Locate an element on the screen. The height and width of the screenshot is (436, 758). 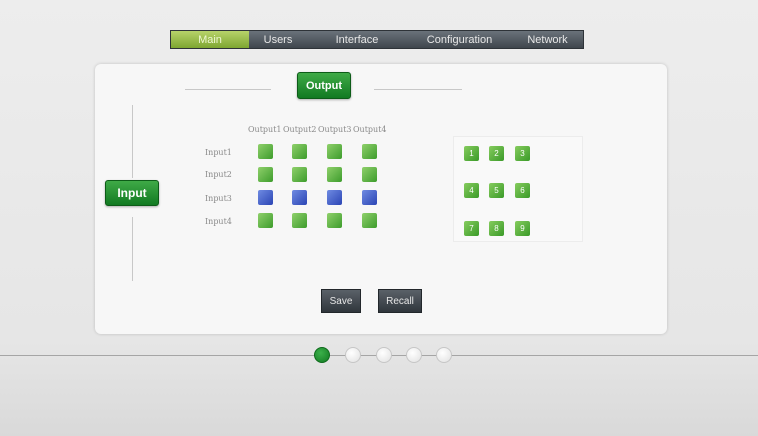
matrix-cell-input4-output3 is located at coordinates (334, 220).